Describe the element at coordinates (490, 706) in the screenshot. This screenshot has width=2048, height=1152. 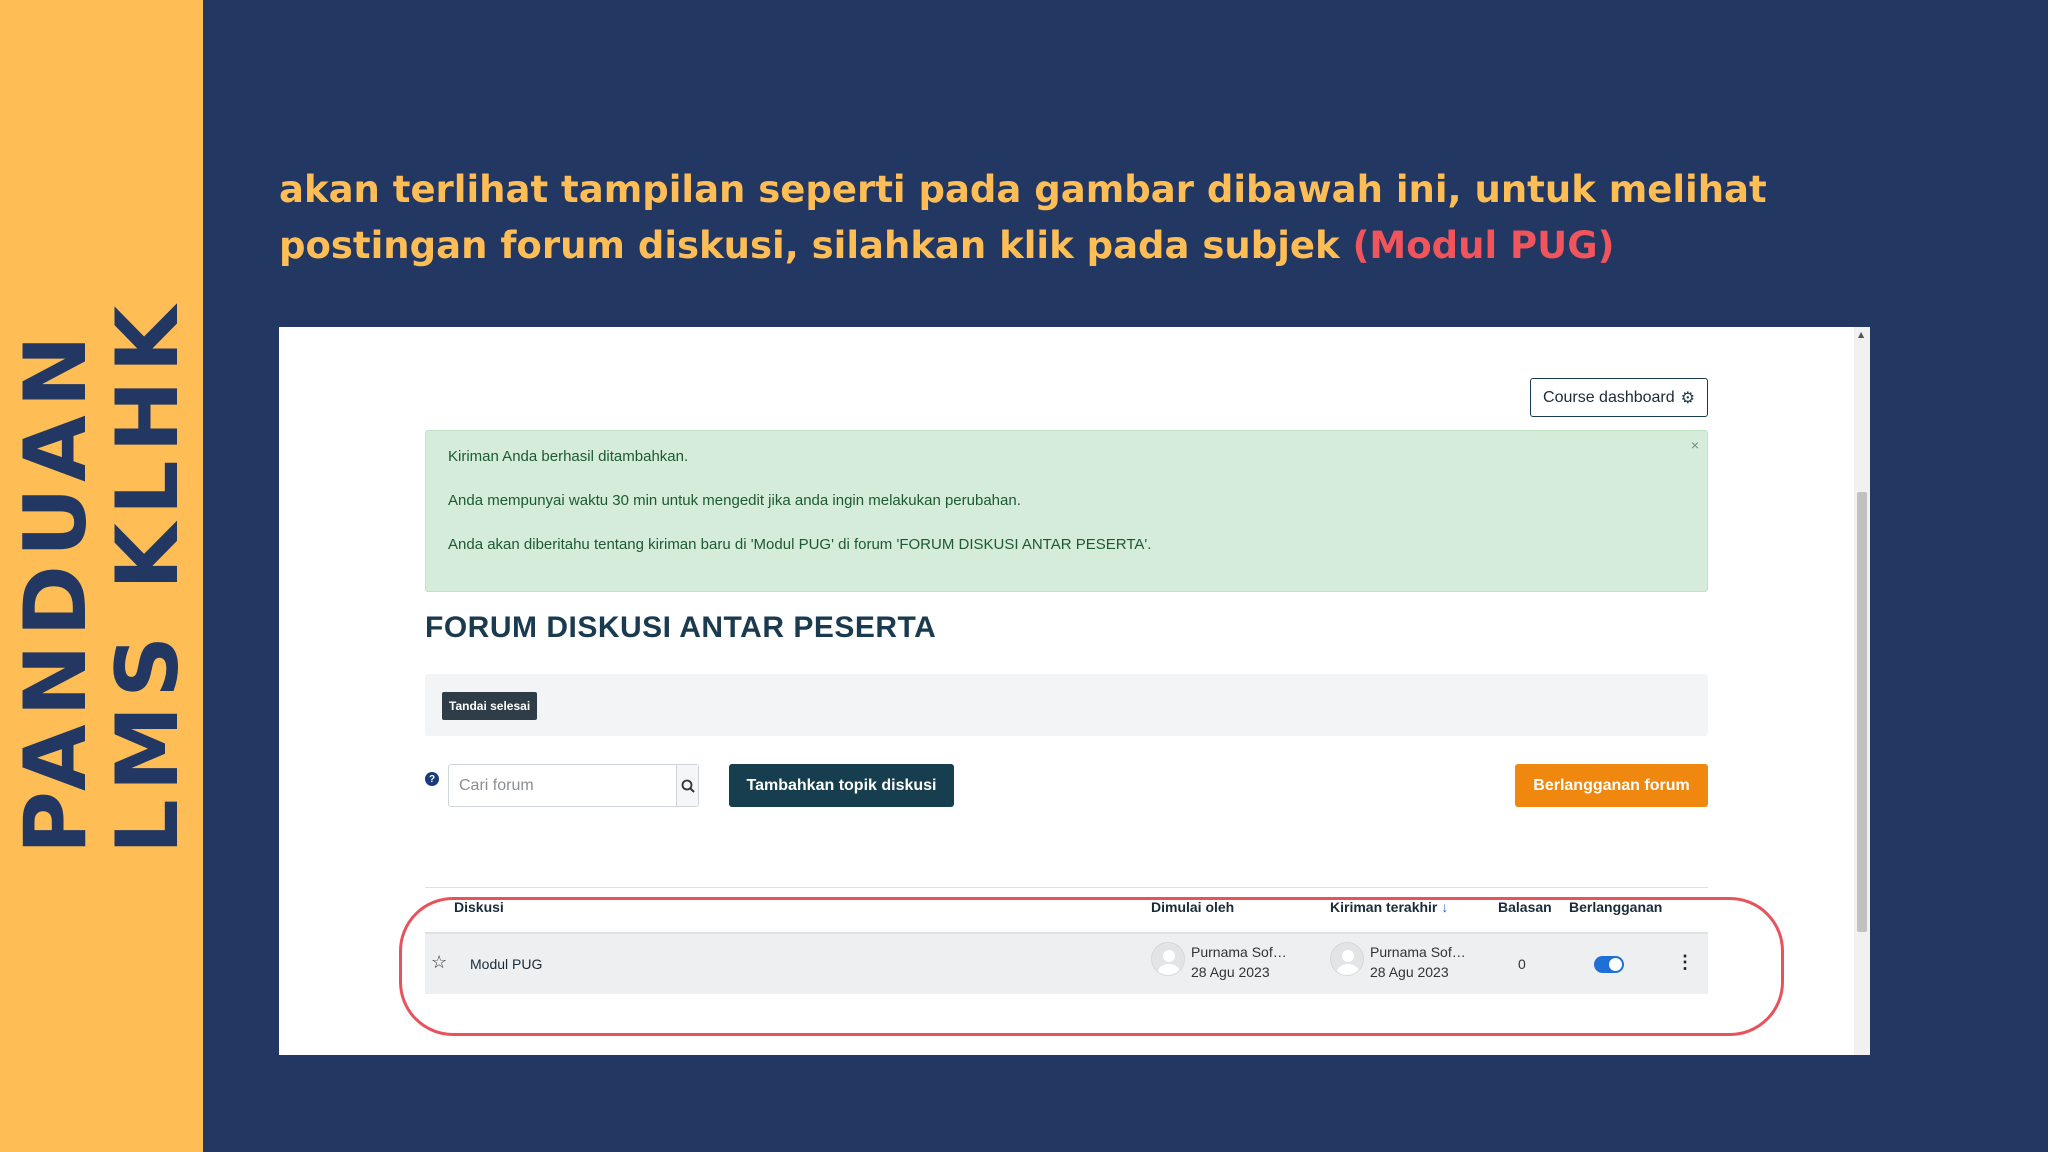
I see `mark-done-button: Tandai selesai` at that location.